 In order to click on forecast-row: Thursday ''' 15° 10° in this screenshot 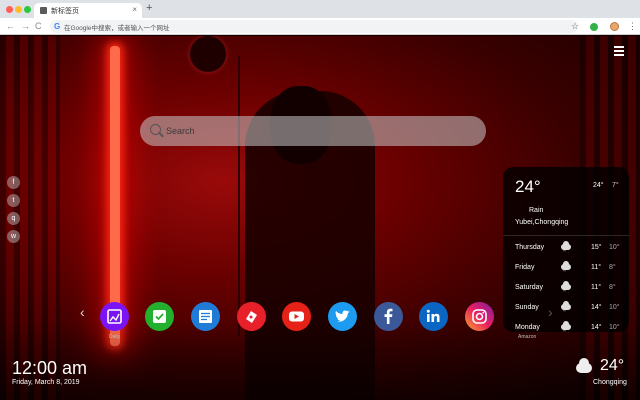, I will do `click(566, 250)`.